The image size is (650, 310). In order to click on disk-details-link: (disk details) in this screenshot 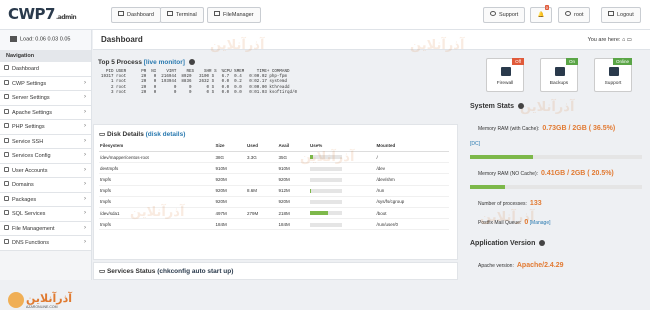, I will do `click(166, 134)`.